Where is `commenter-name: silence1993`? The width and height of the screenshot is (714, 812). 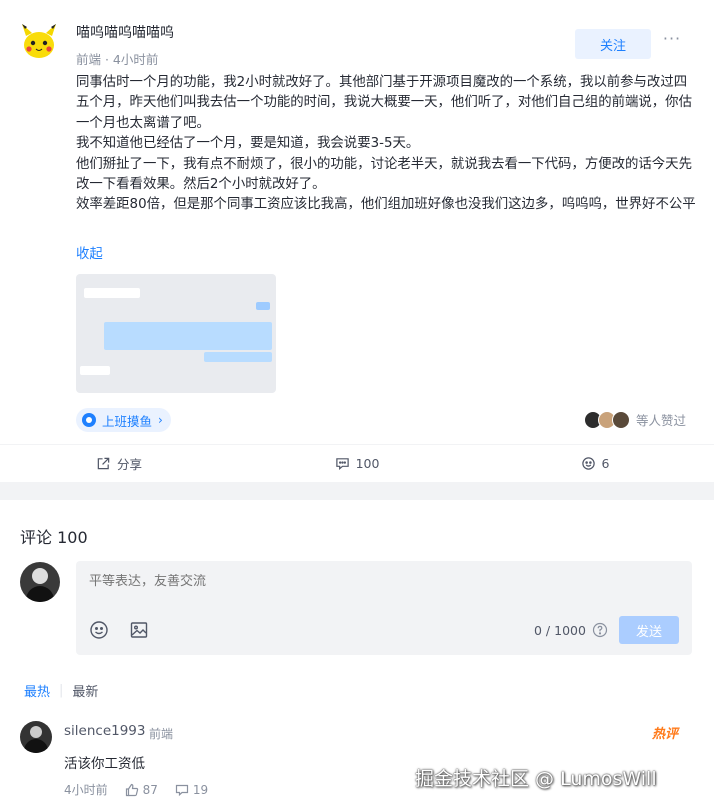 commenter-name: silence1993 is located at coordinates (104, 731).